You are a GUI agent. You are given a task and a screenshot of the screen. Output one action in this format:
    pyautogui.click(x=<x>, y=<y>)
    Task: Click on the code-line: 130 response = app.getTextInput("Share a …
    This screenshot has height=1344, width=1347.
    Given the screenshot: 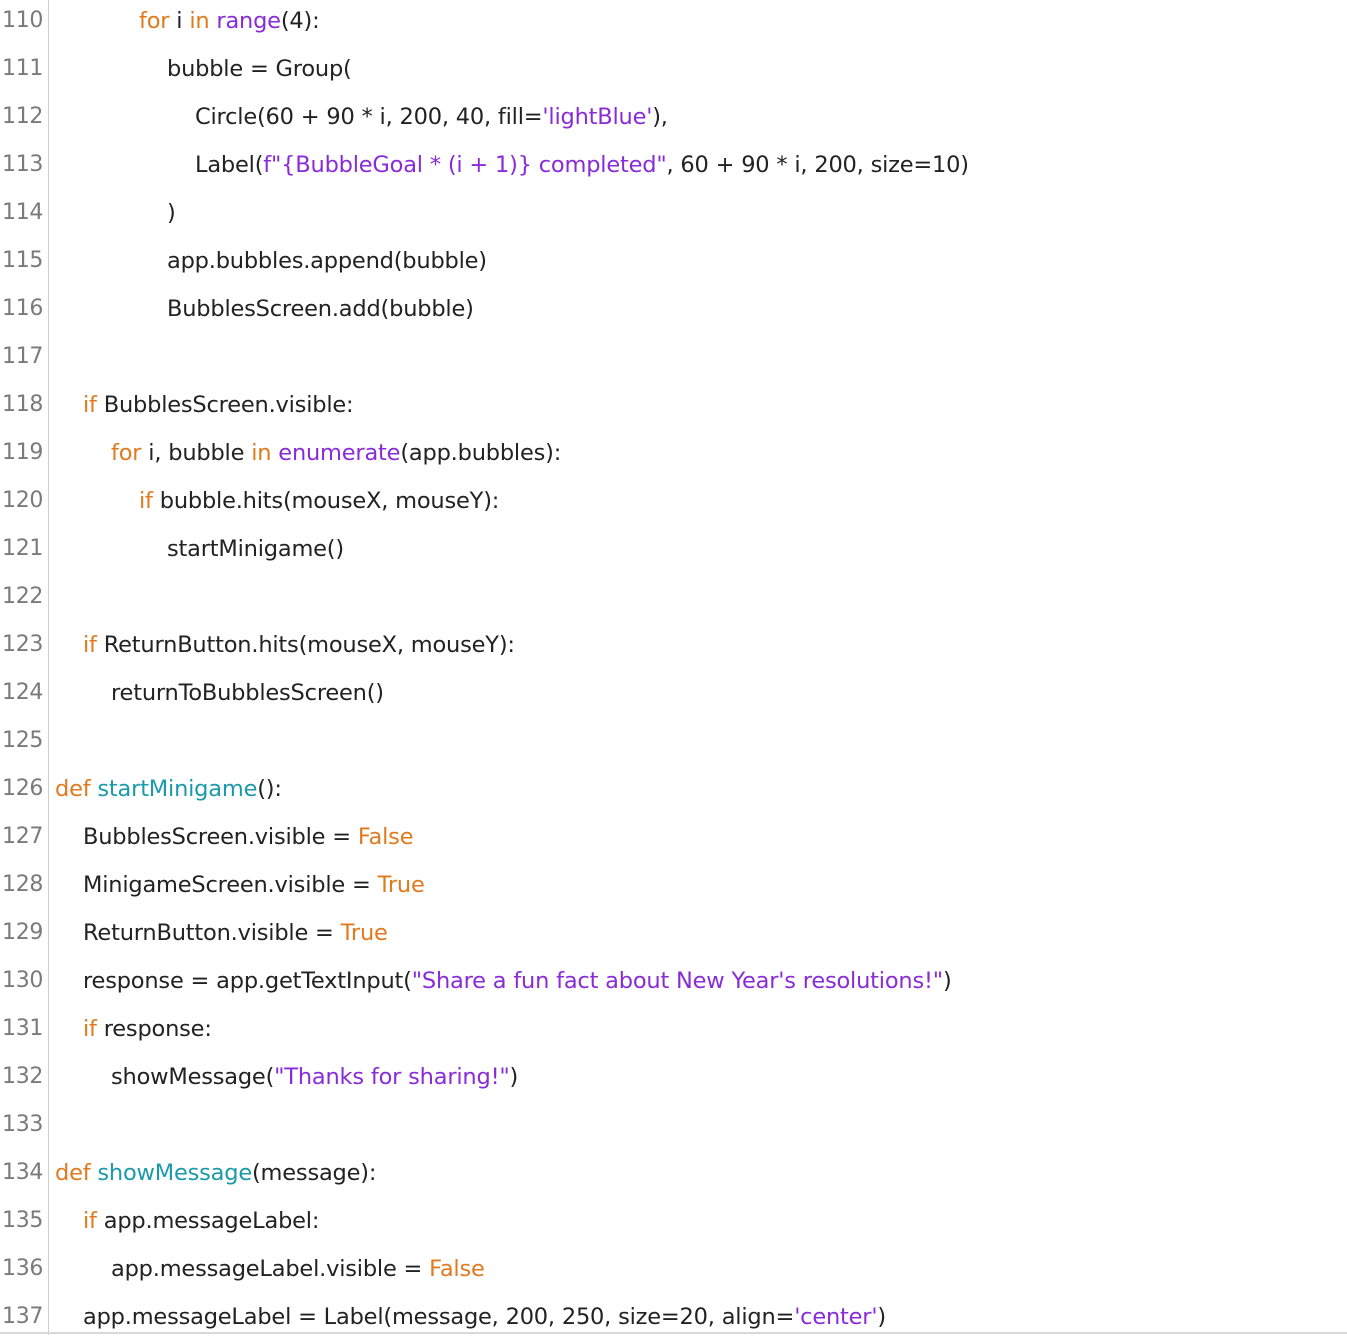 What is the action you would take?
    pyautogui.click(x=673, y=984)
    